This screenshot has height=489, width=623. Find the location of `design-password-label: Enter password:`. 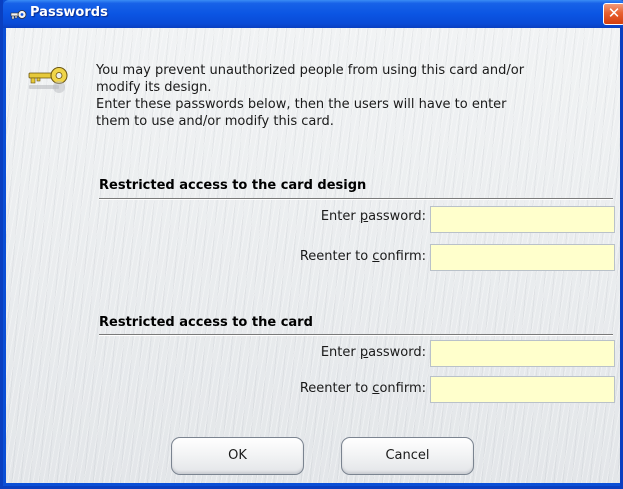

design-password-label: Enter password: is located at coordinates (373, 216).